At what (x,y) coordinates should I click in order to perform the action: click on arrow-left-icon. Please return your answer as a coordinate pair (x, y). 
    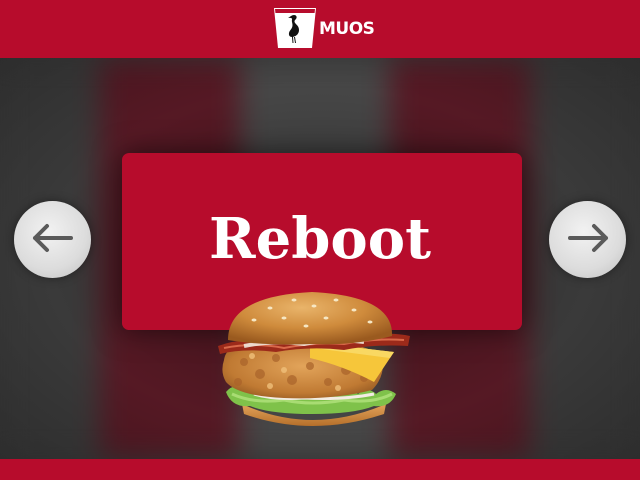
    Looking at the image, I should click on (53, 240).